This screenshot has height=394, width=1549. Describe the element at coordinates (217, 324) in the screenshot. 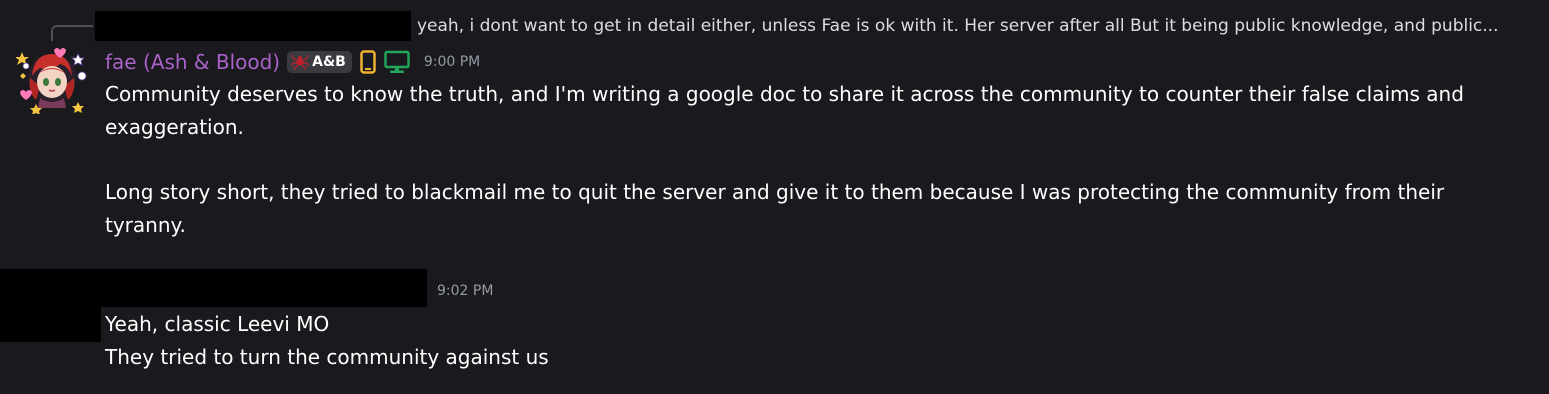

I see `message-line: Yeah, classic Leevi MO` at that location.